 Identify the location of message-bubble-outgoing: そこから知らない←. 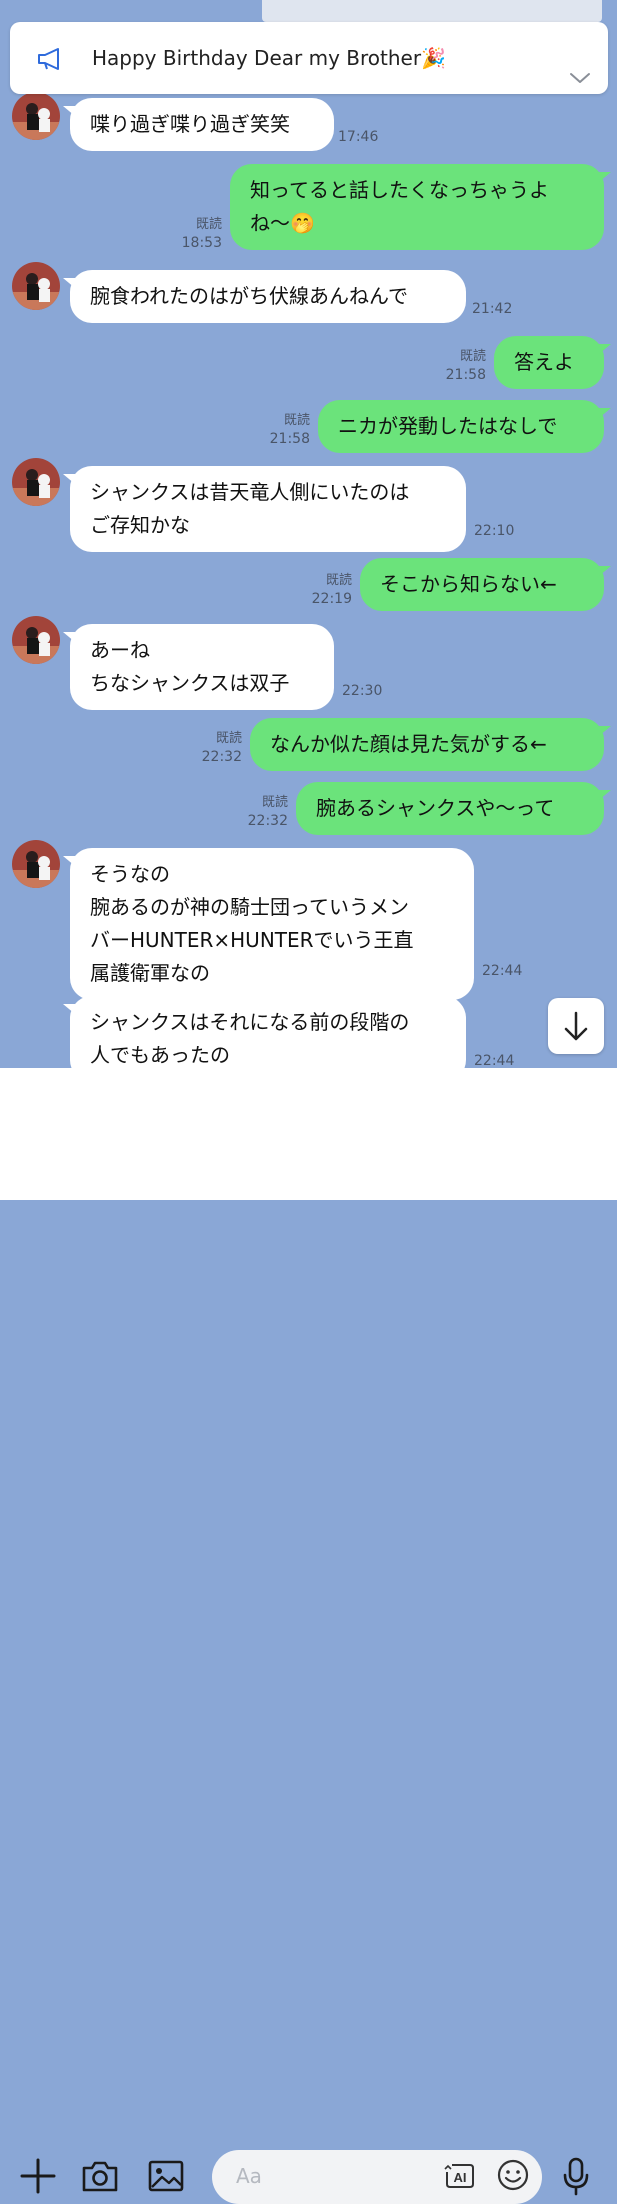
(485, 584).